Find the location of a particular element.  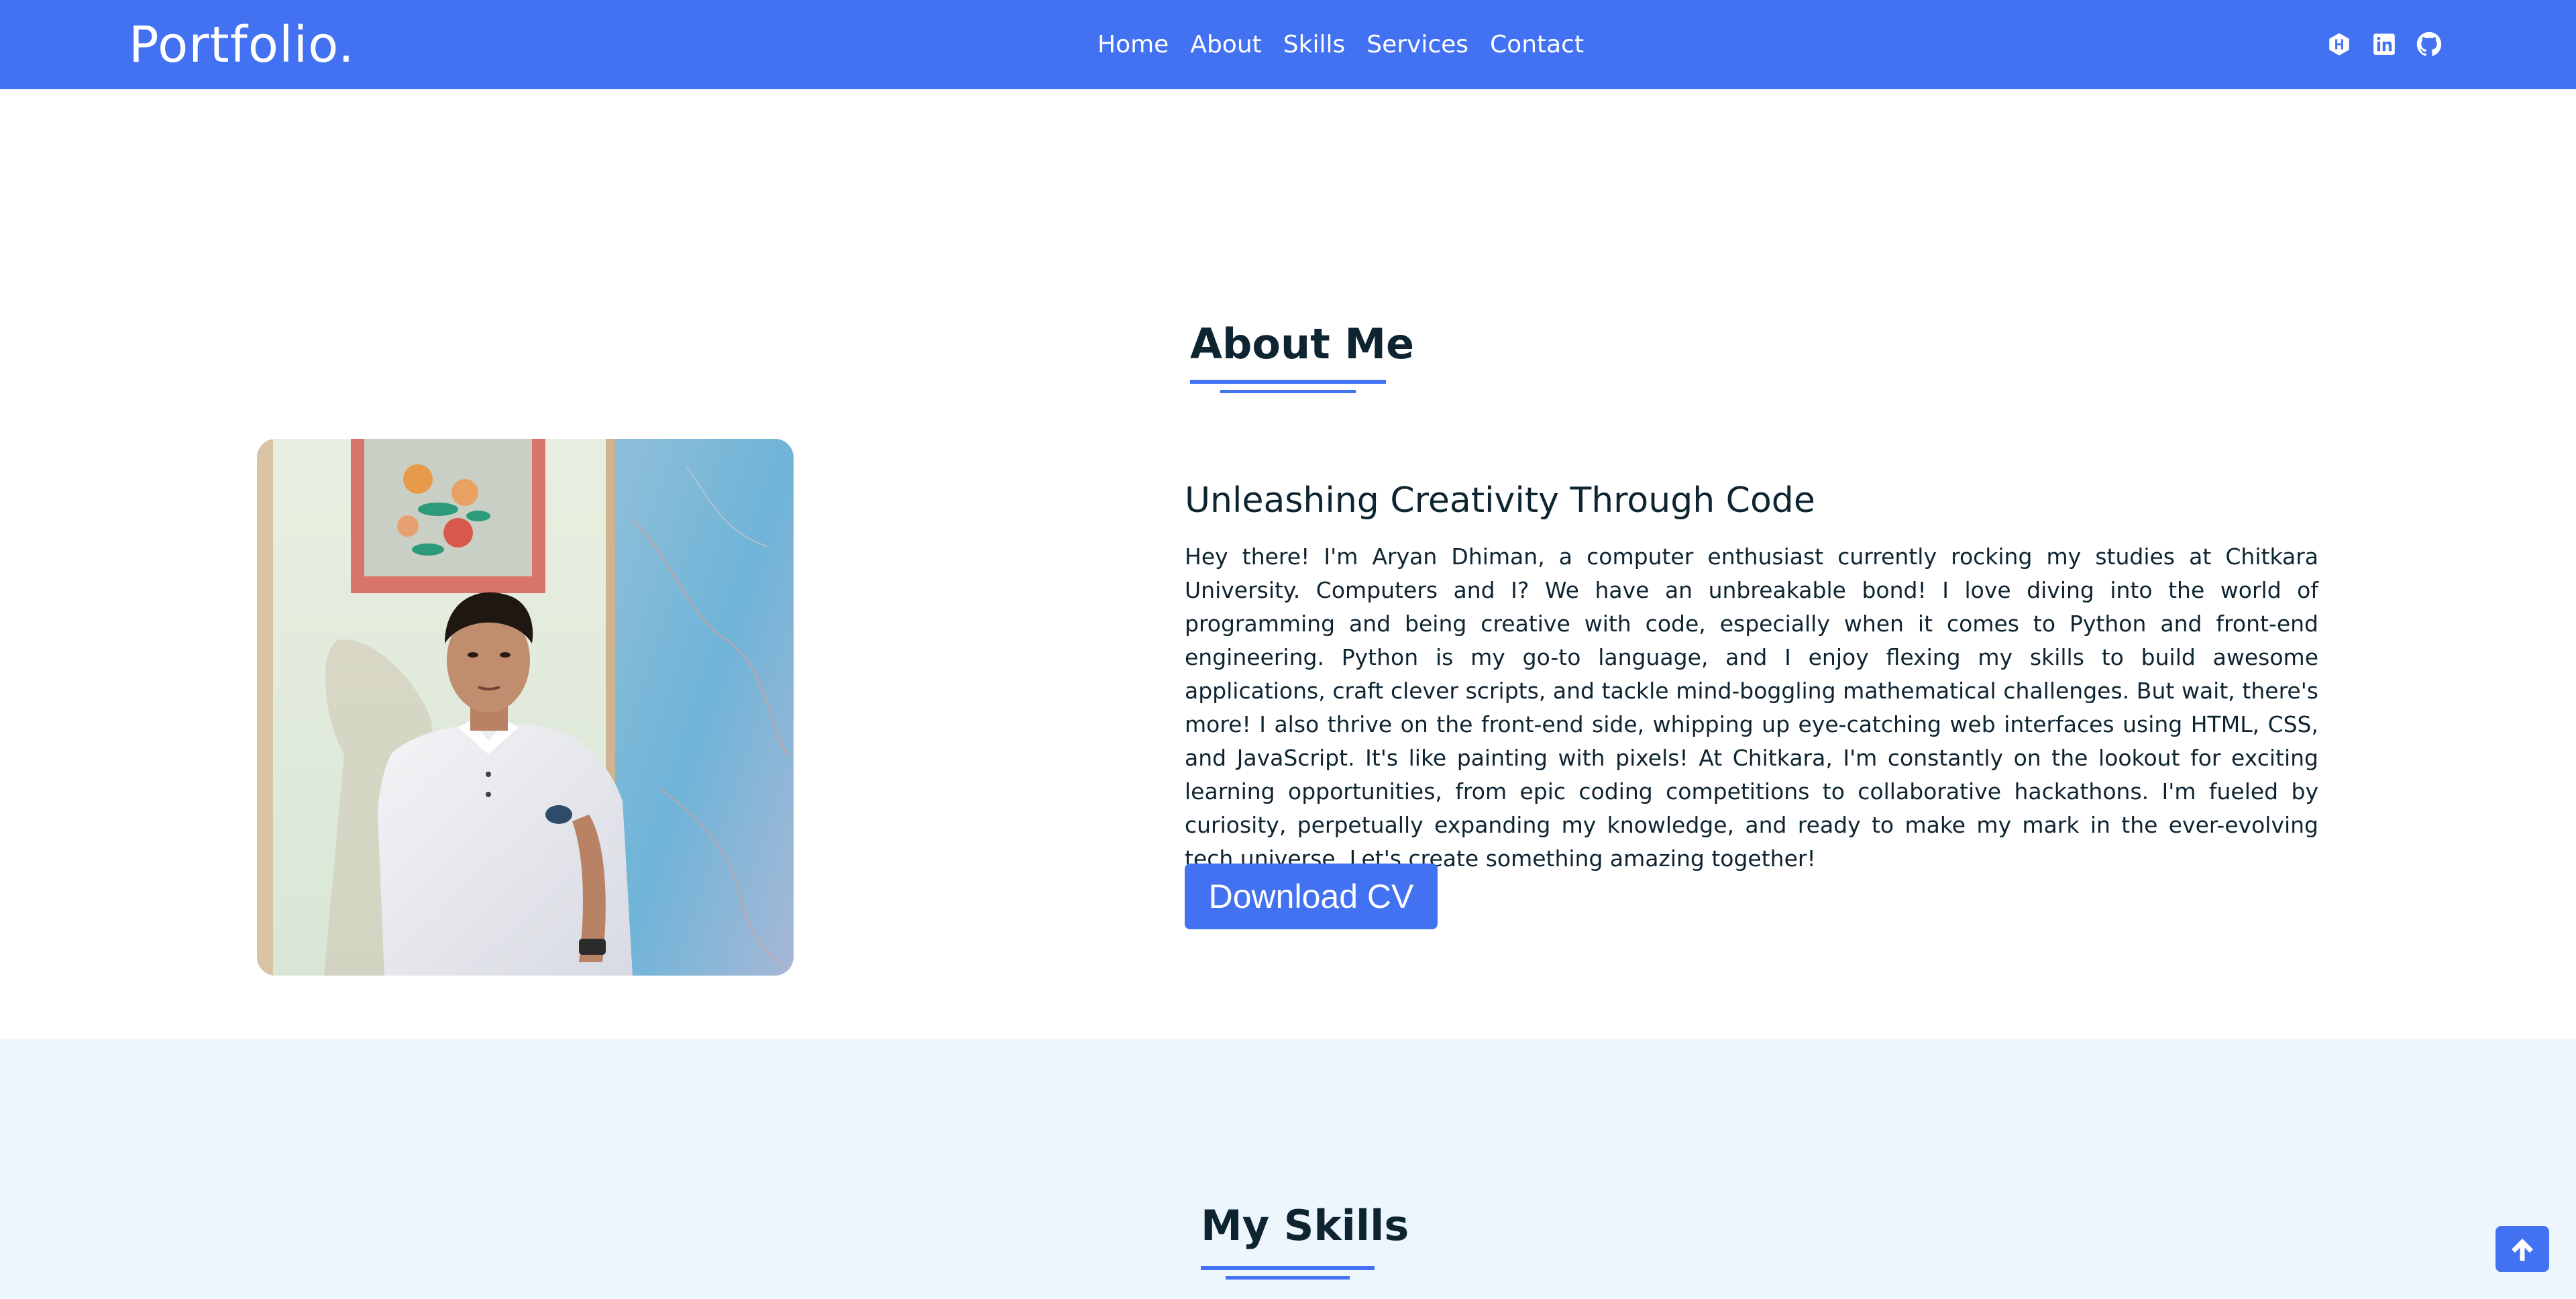

nav-menu: Home About Skills Services Contact is located at coordinates (1351, 45).